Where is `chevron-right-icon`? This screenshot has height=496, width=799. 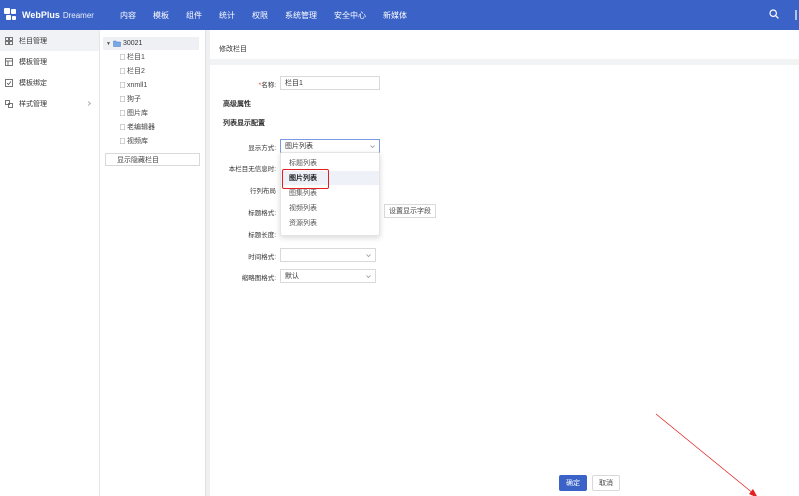
chevron-right-icon is located at coordinates (89, 103).